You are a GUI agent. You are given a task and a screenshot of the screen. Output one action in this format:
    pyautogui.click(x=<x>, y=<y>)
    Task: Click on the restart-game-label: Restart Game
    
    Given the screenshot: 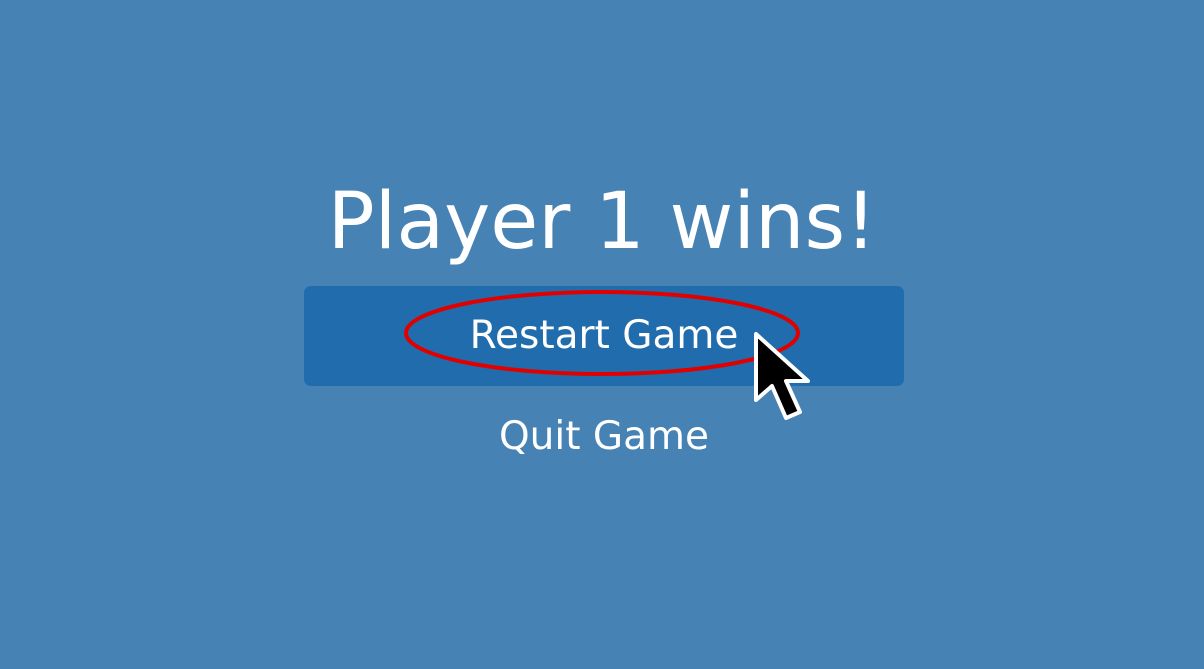 What is the action you would take?
    pyautogui.click(x=604, y=335)
    